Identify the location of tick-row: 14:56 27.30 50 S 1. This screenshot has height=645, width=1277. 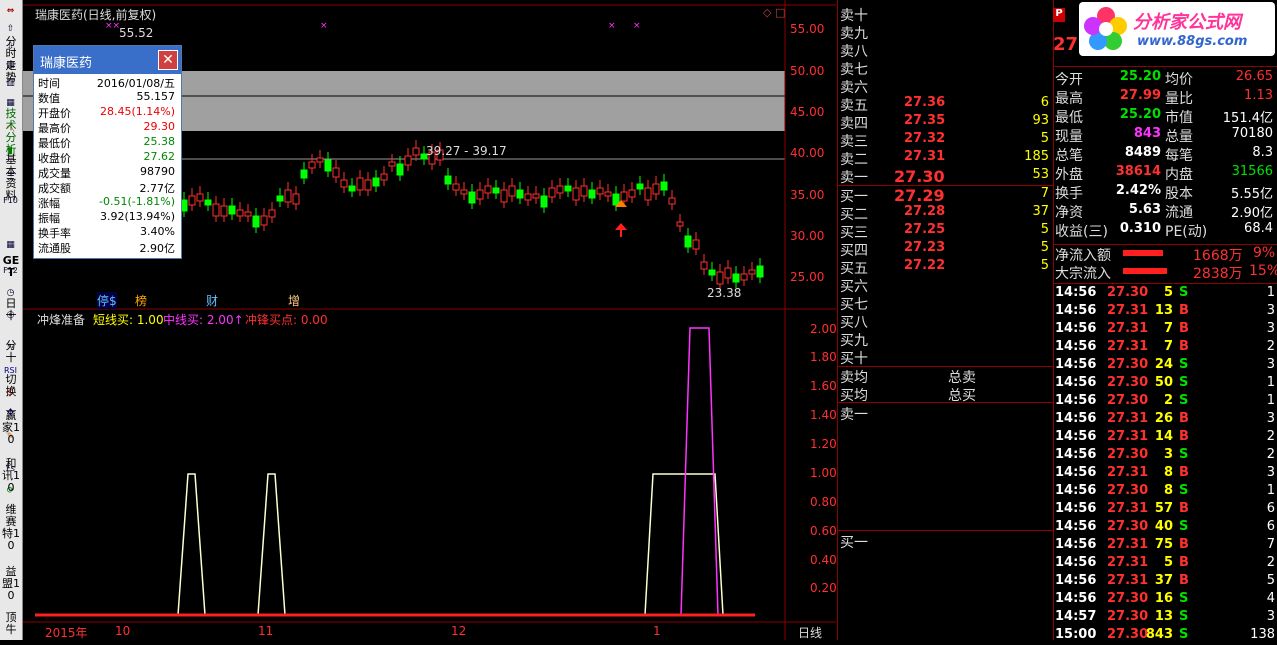
(1166, 384).